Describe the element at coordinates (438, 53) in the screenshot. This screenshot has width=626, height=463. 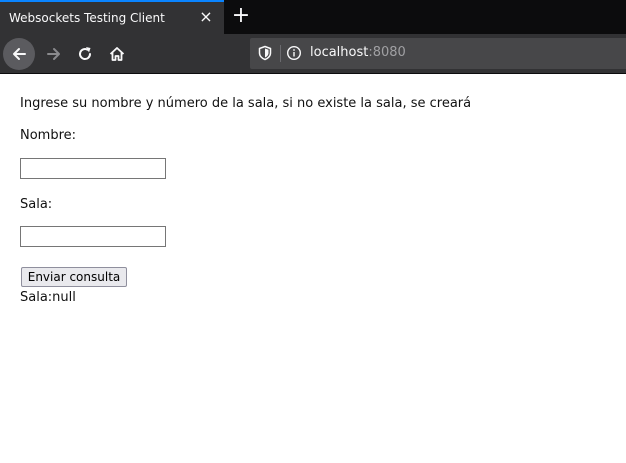
I see `address-bar: localhost:8080` at that location.